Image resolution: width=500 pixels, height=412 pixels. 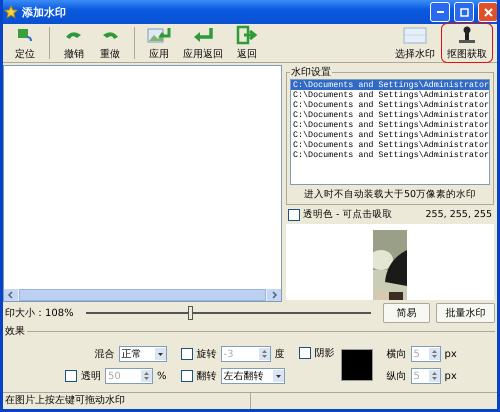 I want to click on flip-dropdown: 左右翻转, so click(x=252, y=376).